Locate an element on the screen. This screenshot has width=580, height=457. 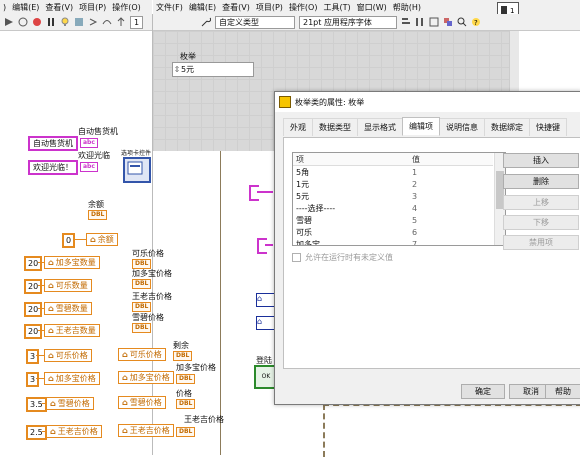
delete-button: 删除 is located at coordinates (541, 181).